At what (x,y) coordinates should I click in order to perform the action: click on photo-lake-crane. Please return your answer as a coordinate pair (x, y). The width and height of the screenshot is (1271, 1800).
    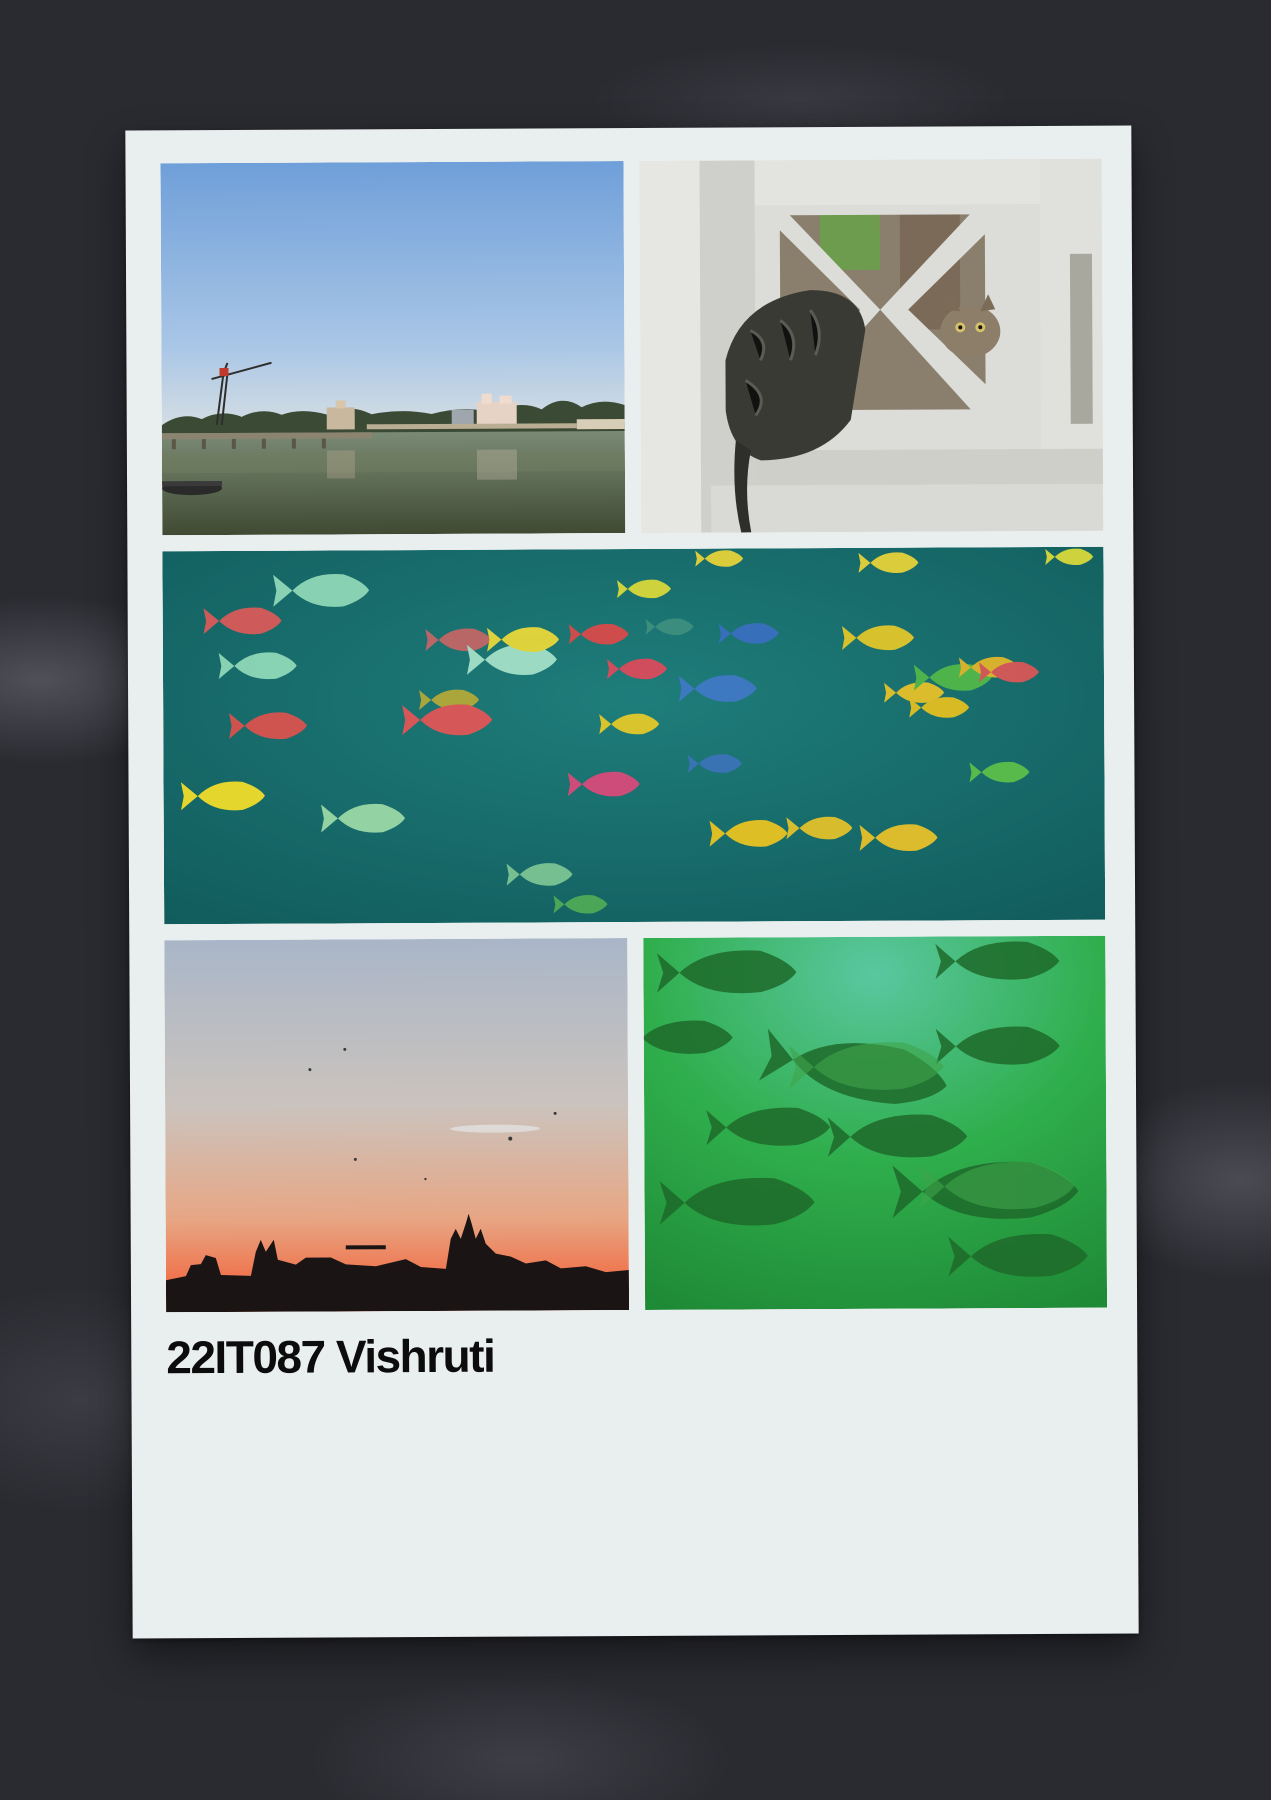
    Looking at the image, I should click on (393, 348).